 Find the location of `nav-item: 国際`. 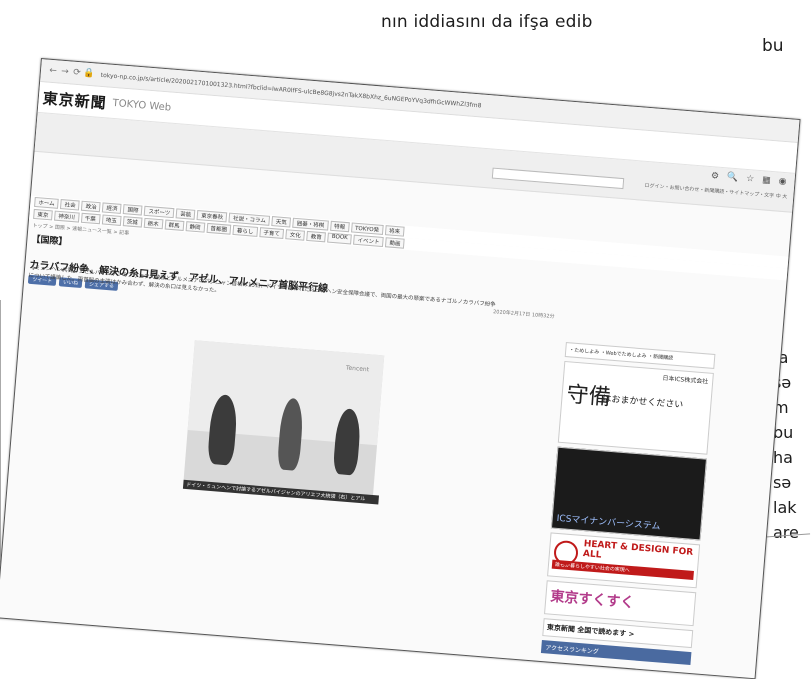

nav-item: 国際 is located at coordinates (133, 210).